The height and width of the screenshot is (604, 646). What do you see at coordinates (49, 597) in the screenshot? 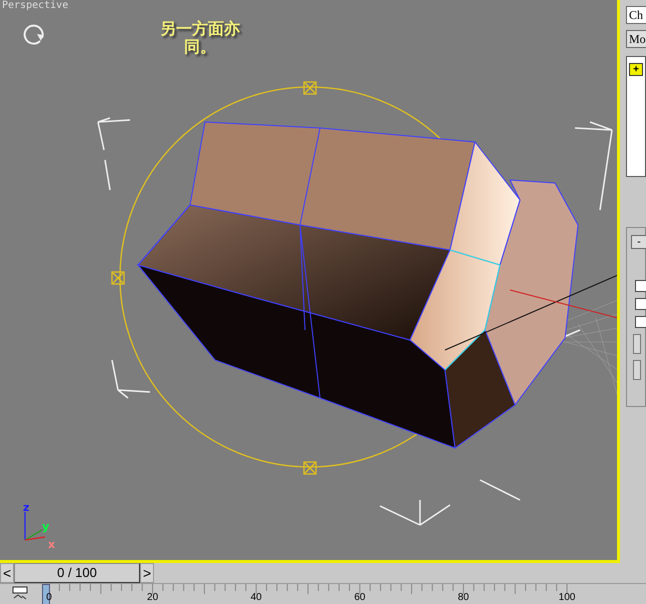
I see `frame-number: 0` at bounding box center [49, 597].